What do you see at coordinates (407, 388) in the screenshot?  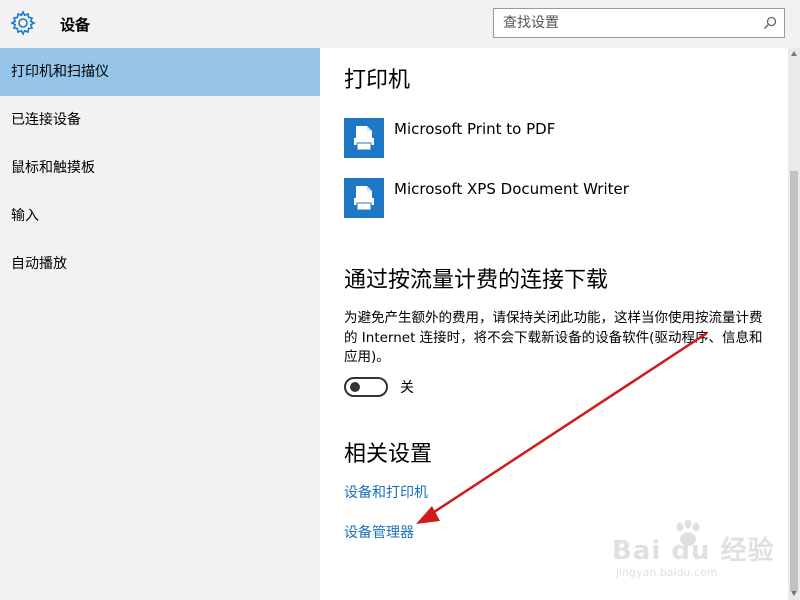 I see `toggle-state-label: 关` at bounding box center [407, 388].